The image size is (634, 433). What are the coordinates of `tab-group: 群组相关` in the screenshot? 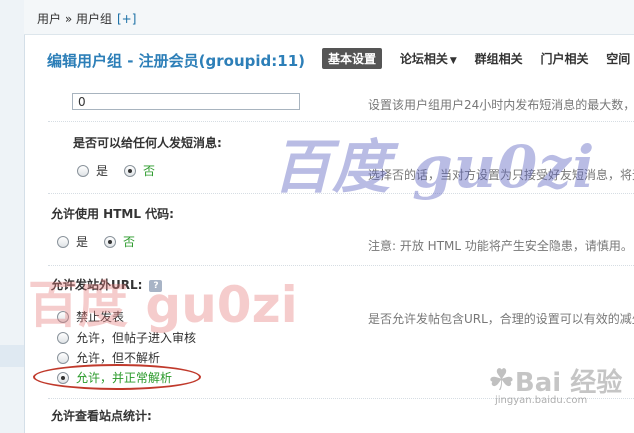 It's located at (499, 58).